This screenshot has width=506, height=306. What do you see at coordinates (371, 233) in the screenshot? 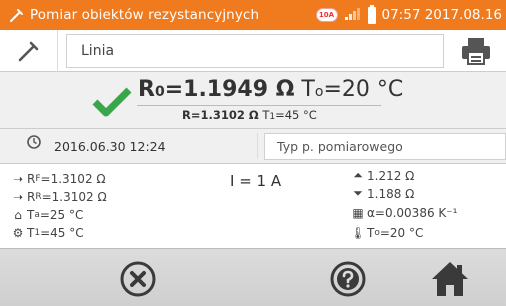
I see `to-label: T` at bounding box center [371, 233].